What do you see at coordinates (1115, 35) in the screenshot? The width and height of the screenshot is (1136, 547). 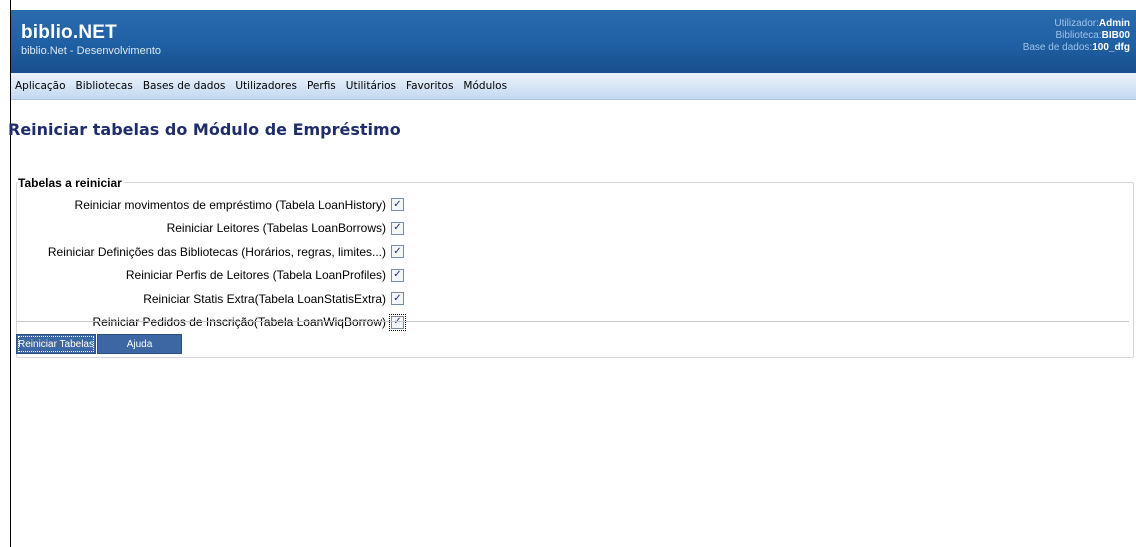 I see `library-value: BIB00` at bounding box center [1115, 35].